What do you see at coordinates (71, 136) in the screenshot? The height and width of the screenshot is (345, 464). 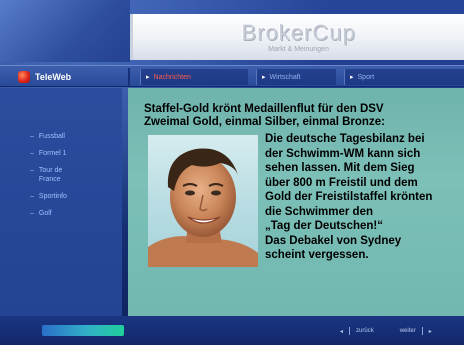 I see `sidebar-item-fussball: – Fussball` at bounding box center [71, 136].